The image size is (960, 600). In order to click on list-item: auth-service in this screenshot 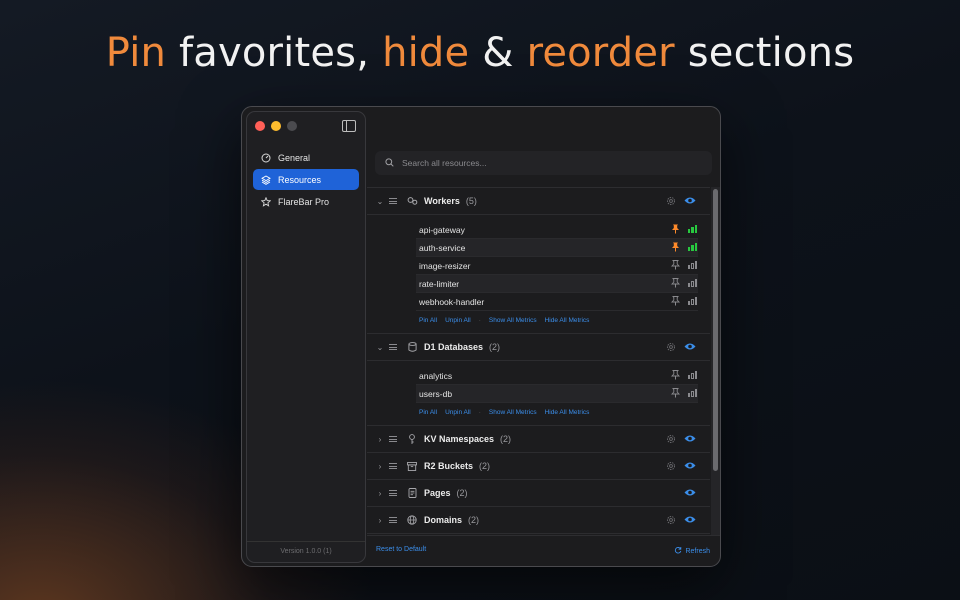, I will do `click(557, 248)`.